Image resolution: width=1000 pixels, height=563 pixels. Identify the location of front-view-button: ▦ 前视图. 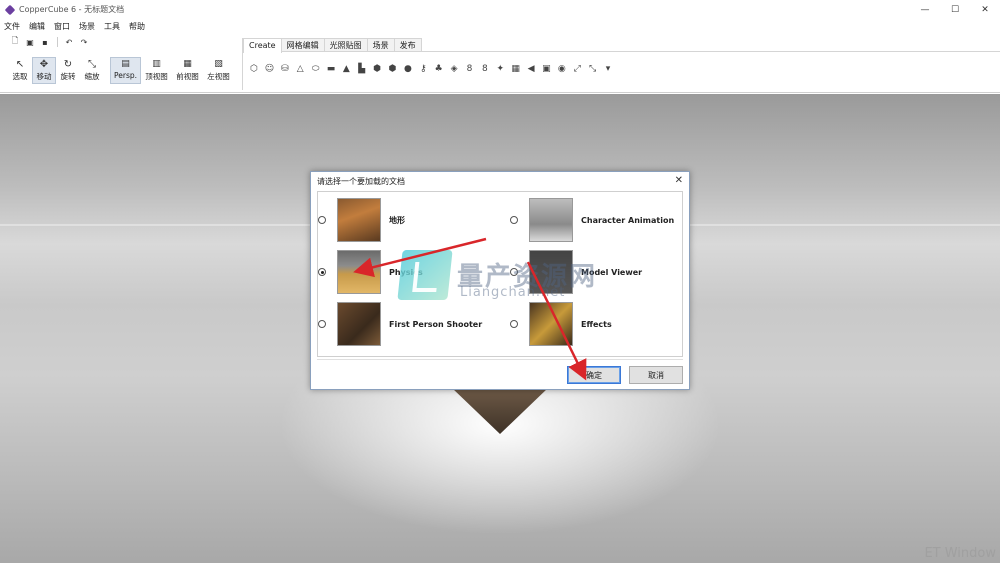
(187, 70).